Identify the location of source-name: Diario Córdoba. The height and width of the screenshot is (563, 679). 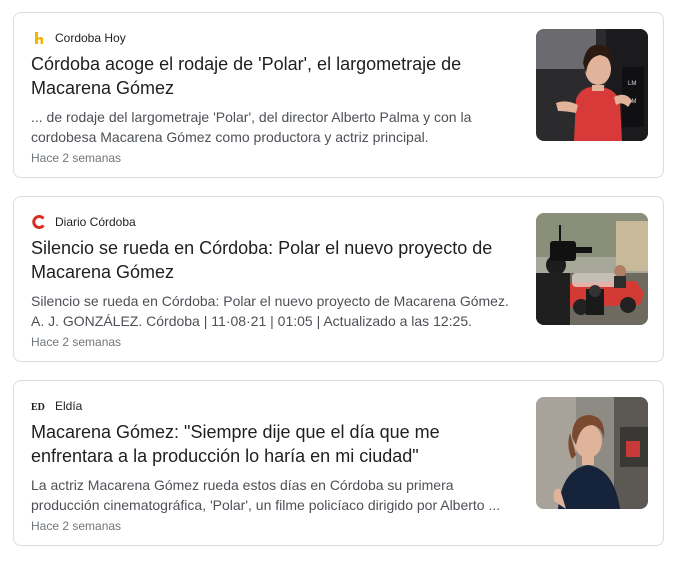
(95, 222).